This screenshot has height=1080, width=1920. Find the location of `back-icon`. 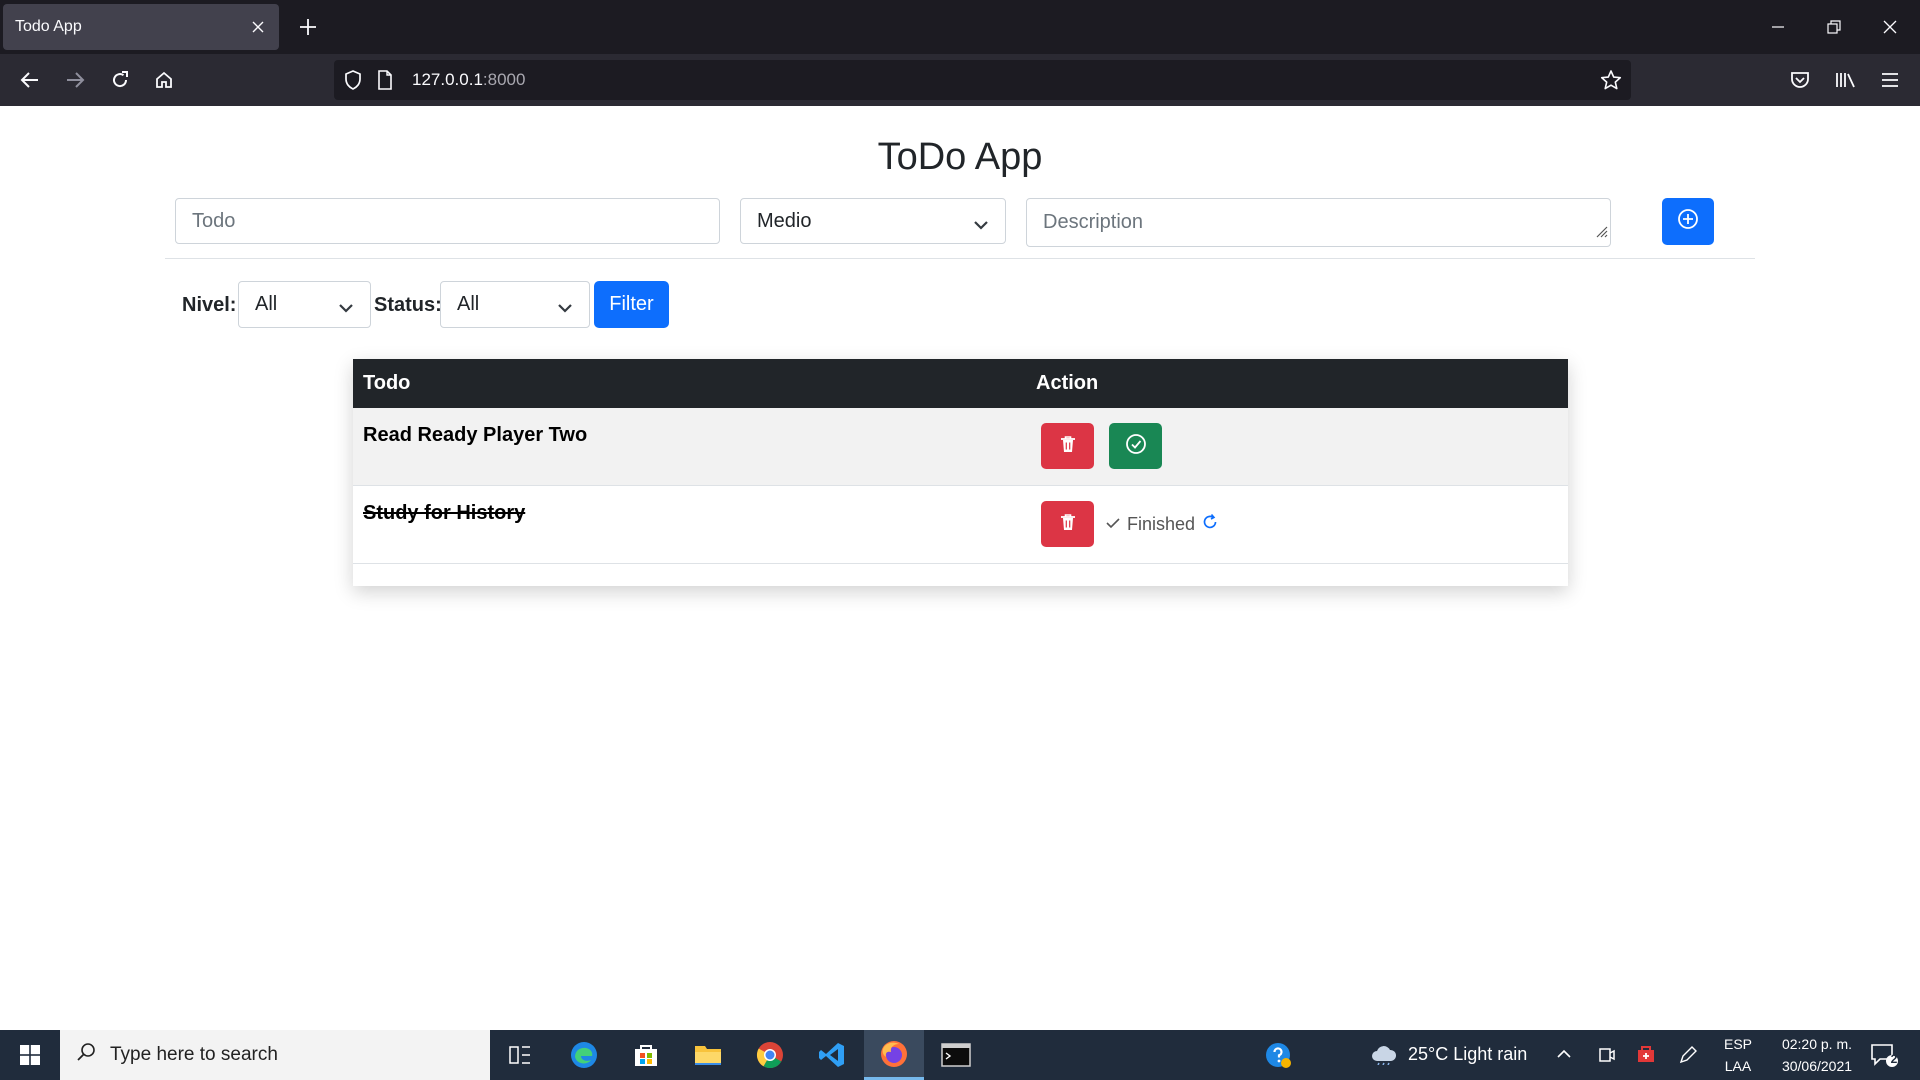

back-icon is located at coordinates (30, 80).